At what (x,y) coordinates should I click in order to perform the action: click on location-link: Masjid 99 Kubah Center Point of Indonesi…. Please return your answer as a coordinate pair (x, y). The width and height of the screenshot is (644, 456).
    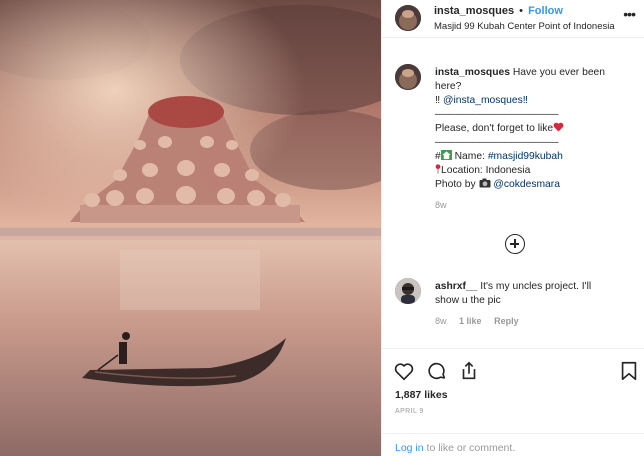
    Looking at the image, I should click on (524, 26).